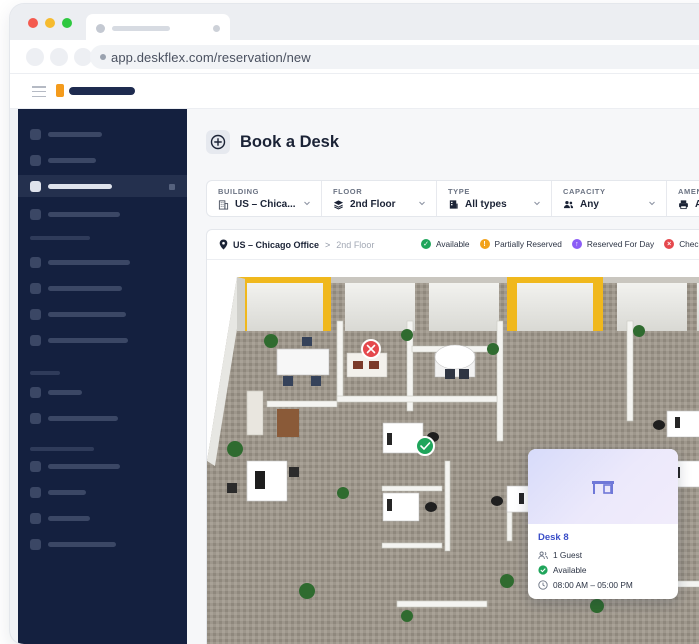 This screenshot has width=699, height=644. I want to click on layers-icon, so click(338, 205).